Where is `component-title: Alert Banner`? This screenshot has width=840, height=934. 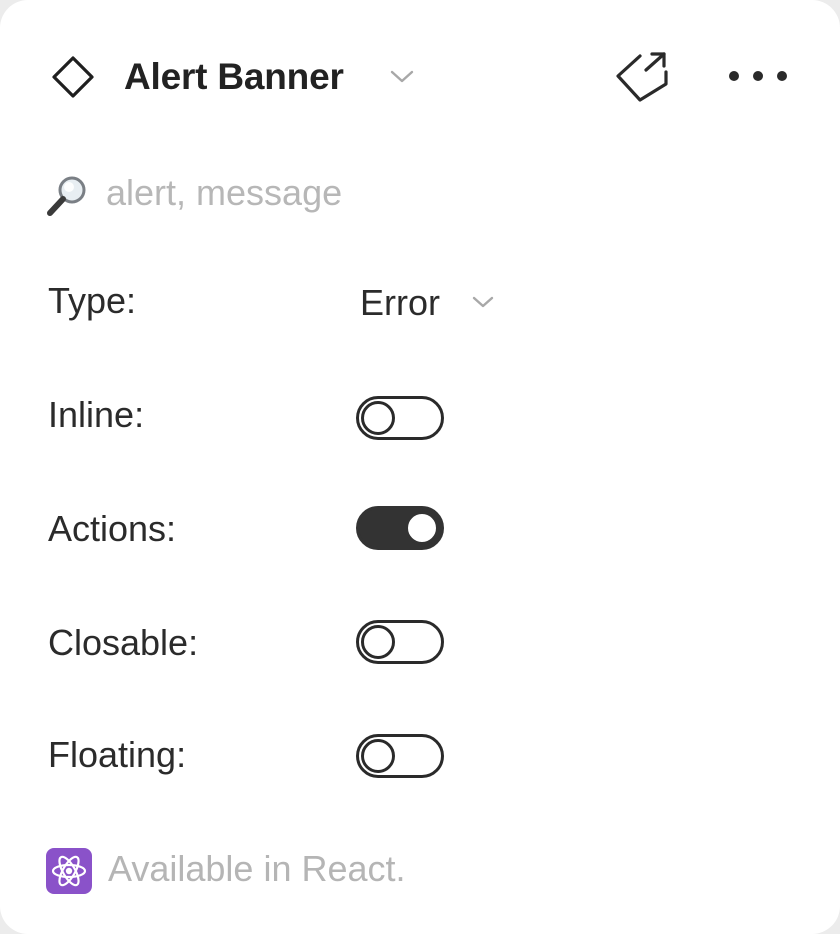 component-title: Alert Banner is located at coordinates (234, 77).